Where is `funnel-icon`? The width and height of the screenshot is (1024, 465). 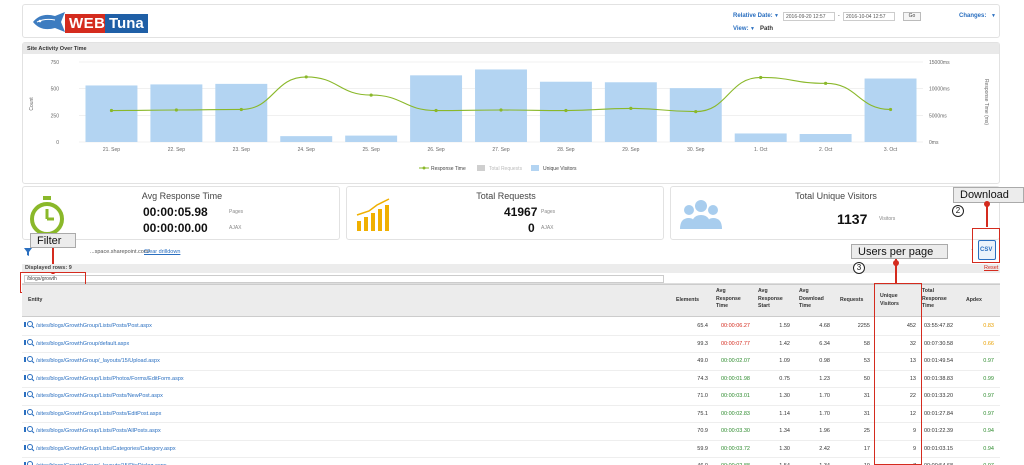
funnel-icon is located at coordinates (28, 252).